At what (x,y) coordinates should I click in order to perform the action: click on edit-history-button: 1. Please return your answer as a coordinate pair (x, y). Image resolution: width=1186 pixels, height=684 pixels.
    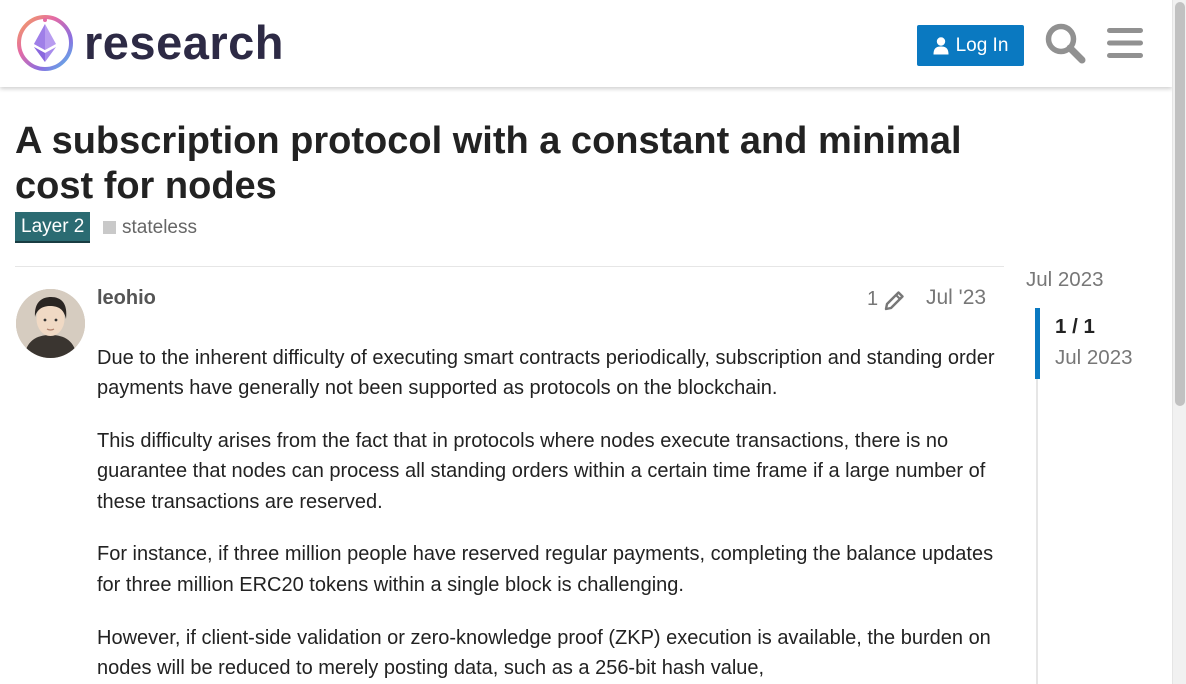
    Looking at the image, I should click on (886, 299).